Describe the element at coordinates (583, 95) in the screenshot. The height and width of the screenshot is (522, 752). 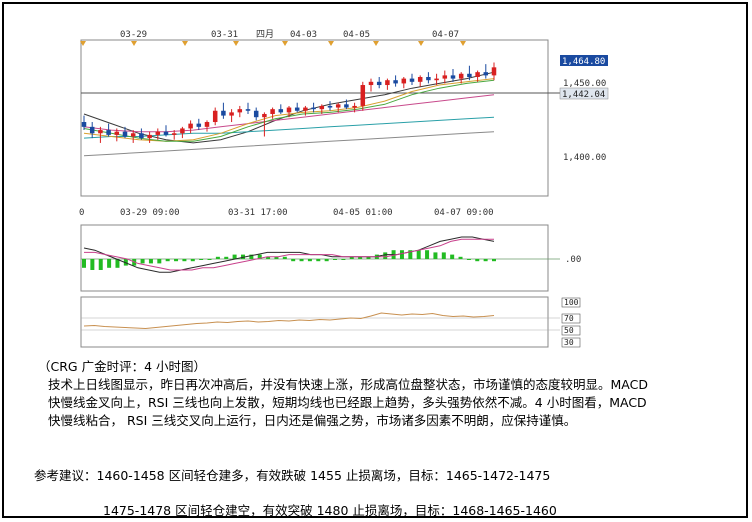
I see `price-label-current: 1,442.04` at that location.